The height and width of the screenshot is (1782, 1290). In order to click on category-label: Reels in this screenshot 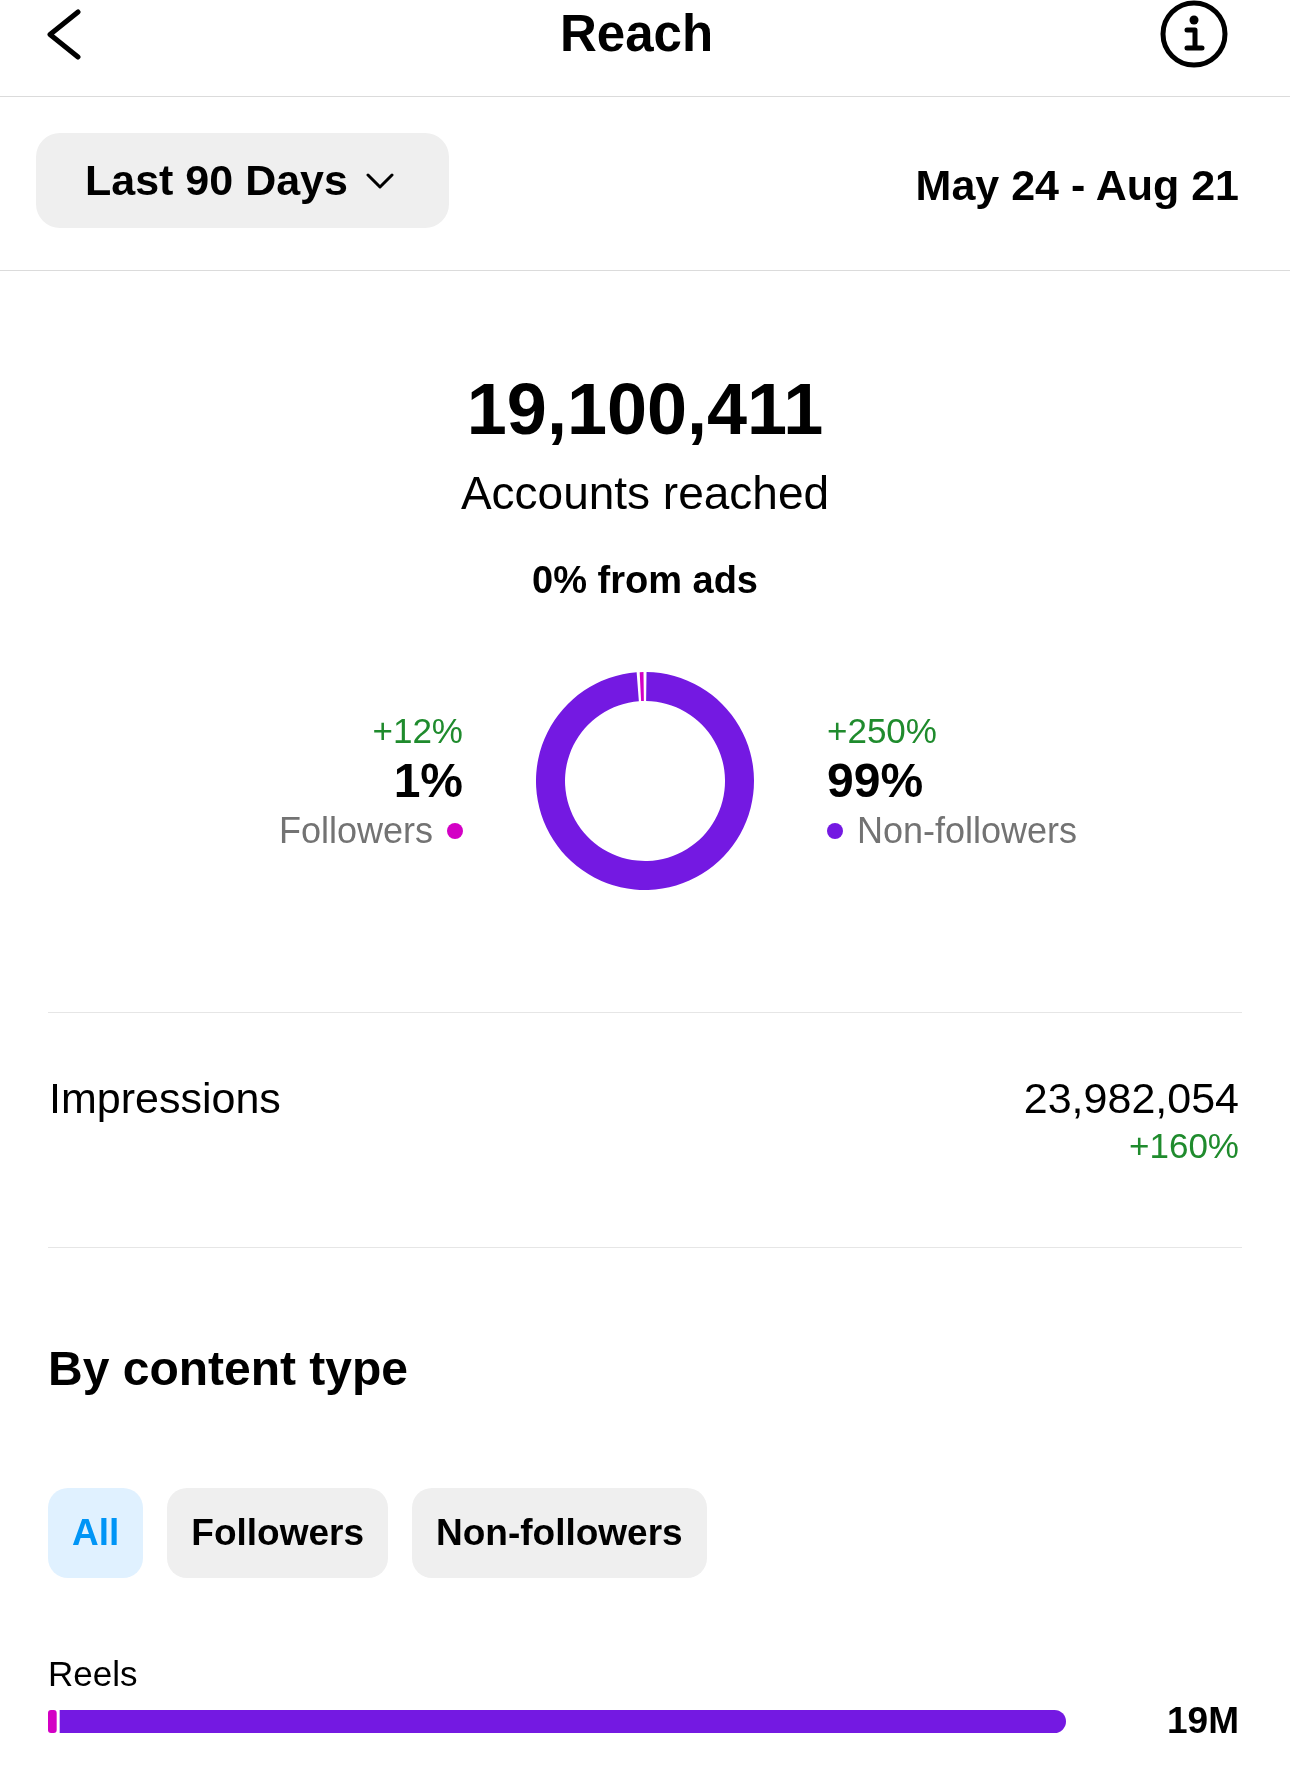, I will do `click(93, 1674)`.